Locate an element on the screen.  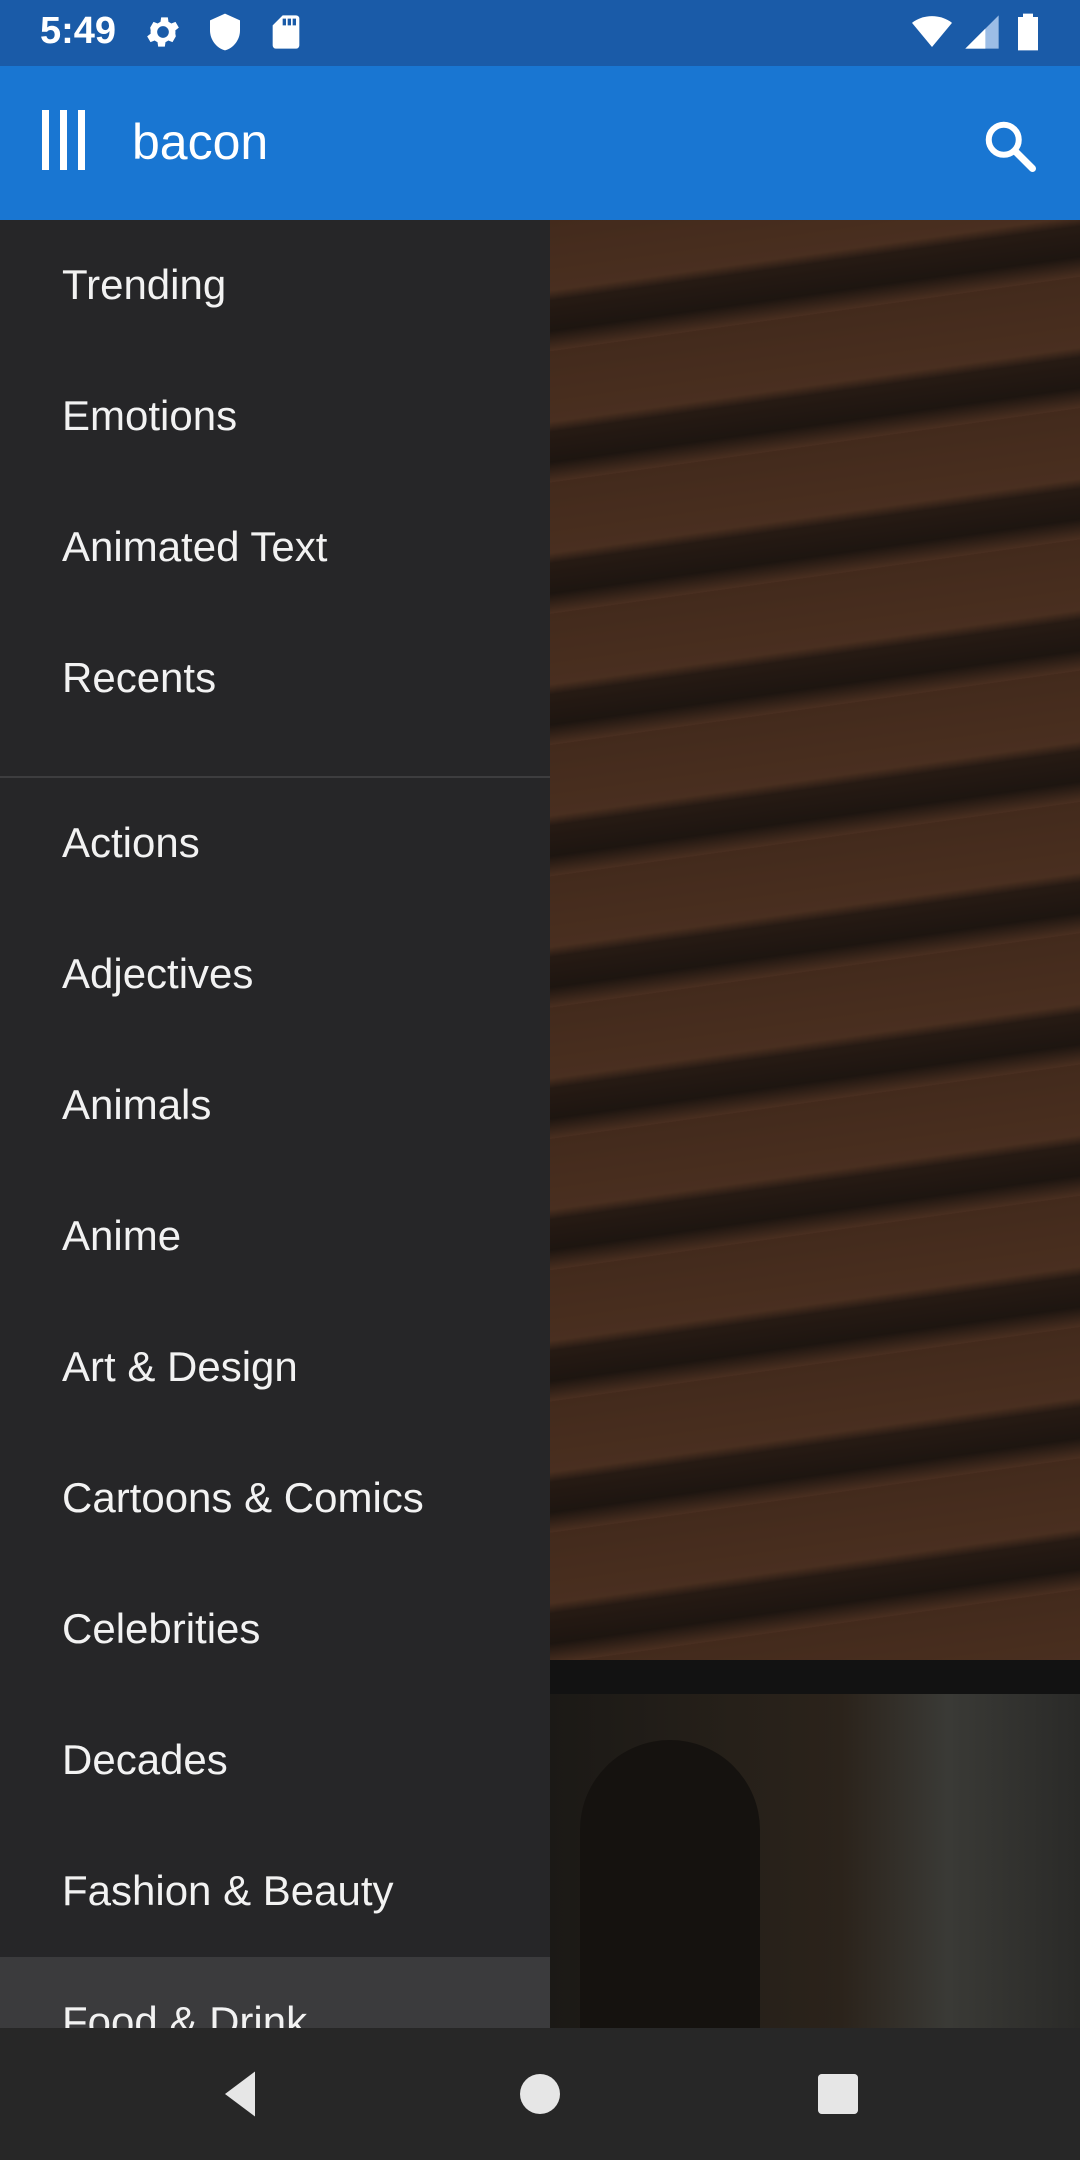
drawer-item-celebrities: Celebrities is located at coordinates (275, 1629).